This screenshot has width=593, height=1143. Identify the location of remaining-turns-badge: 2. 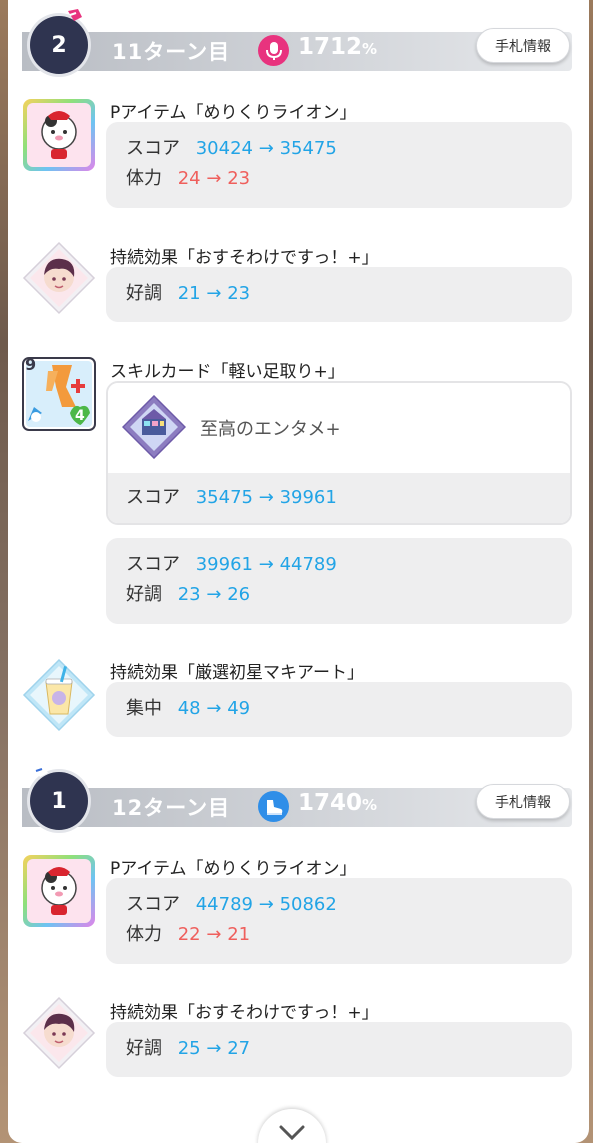
(59, 41).